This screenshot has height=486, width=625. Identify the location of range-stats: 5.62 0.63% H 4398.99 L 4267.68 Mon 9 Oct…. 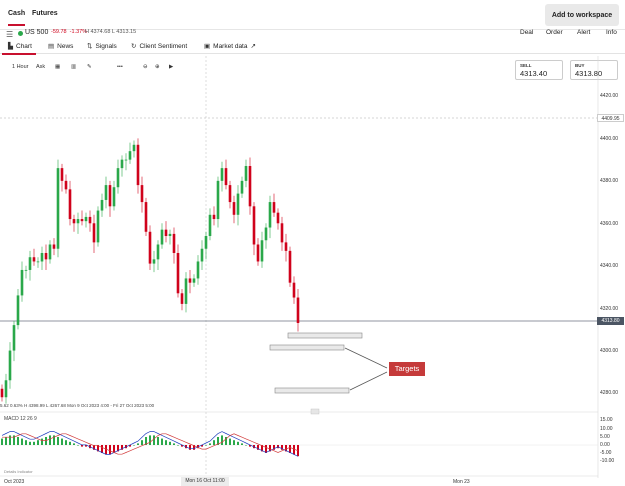
(77, 405).